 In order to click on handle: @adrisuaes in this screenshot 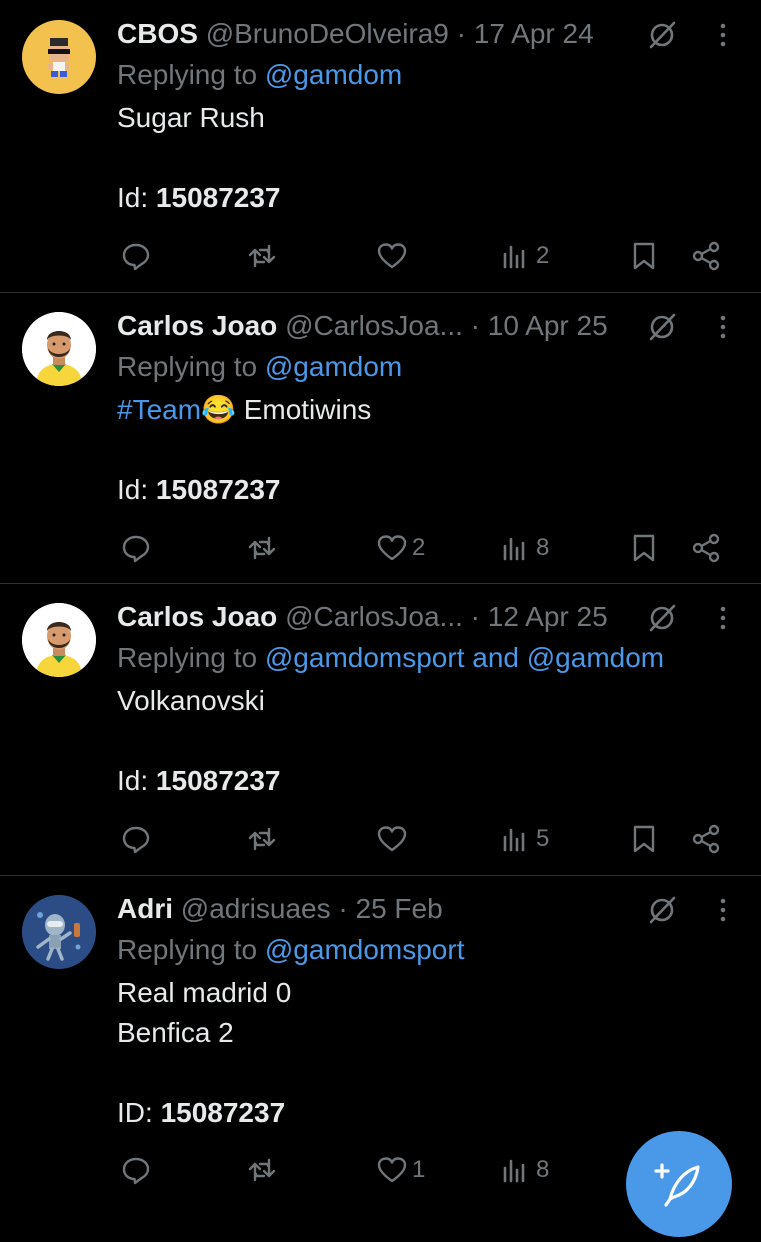, I will do `click(256, 908)`.